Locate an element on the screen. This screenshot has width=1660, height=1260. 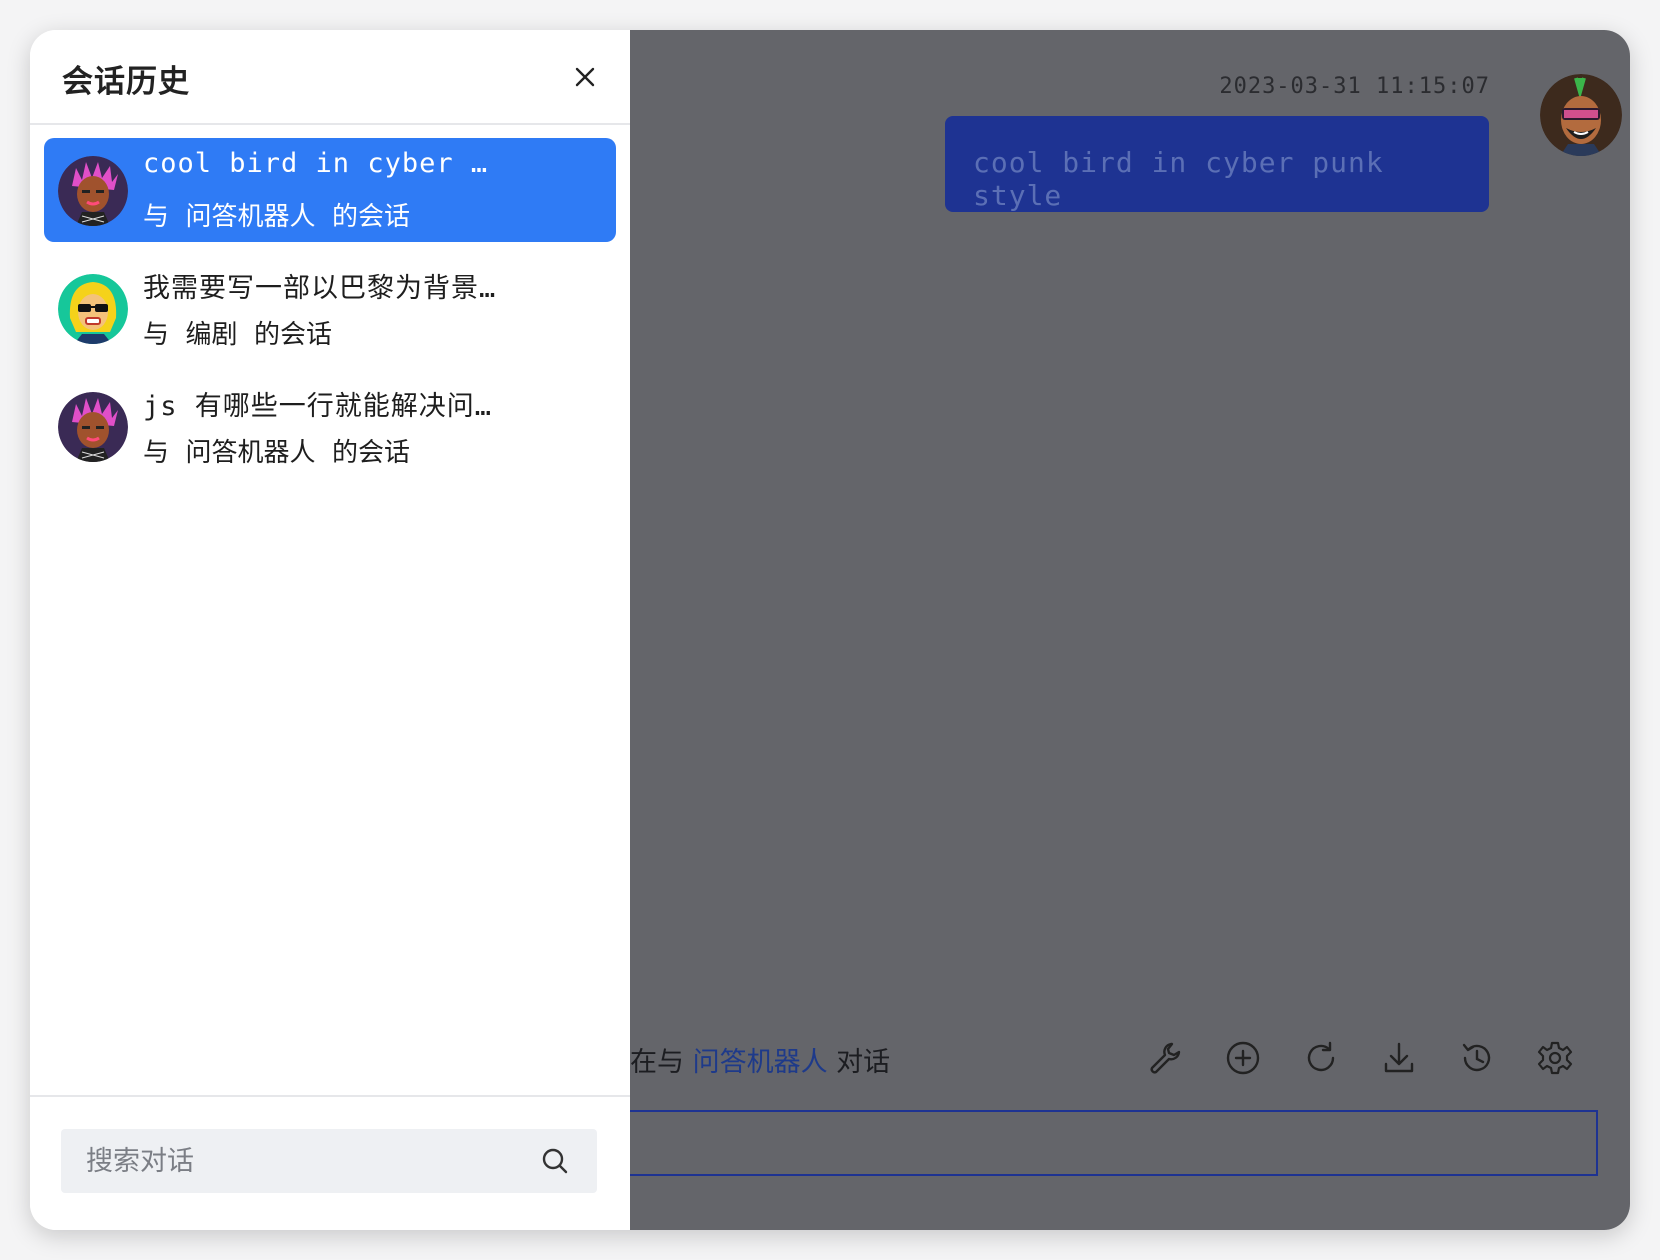
status-prefix: 在与 is located at coordinates (661, 1062).